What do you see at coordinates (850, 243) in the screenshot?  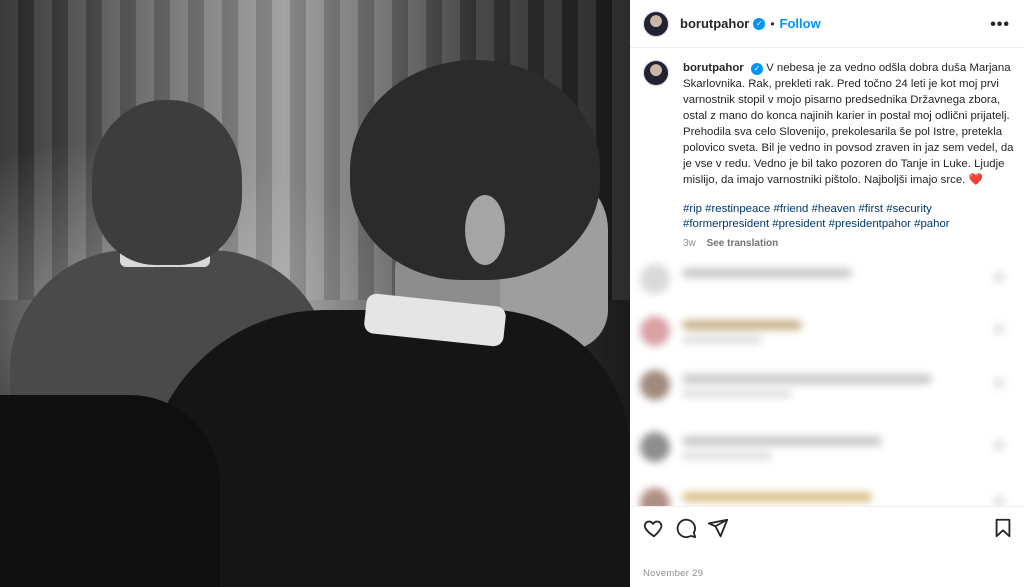 I see `caption-meta: 3w See translation` at bounding box center [850, 243].